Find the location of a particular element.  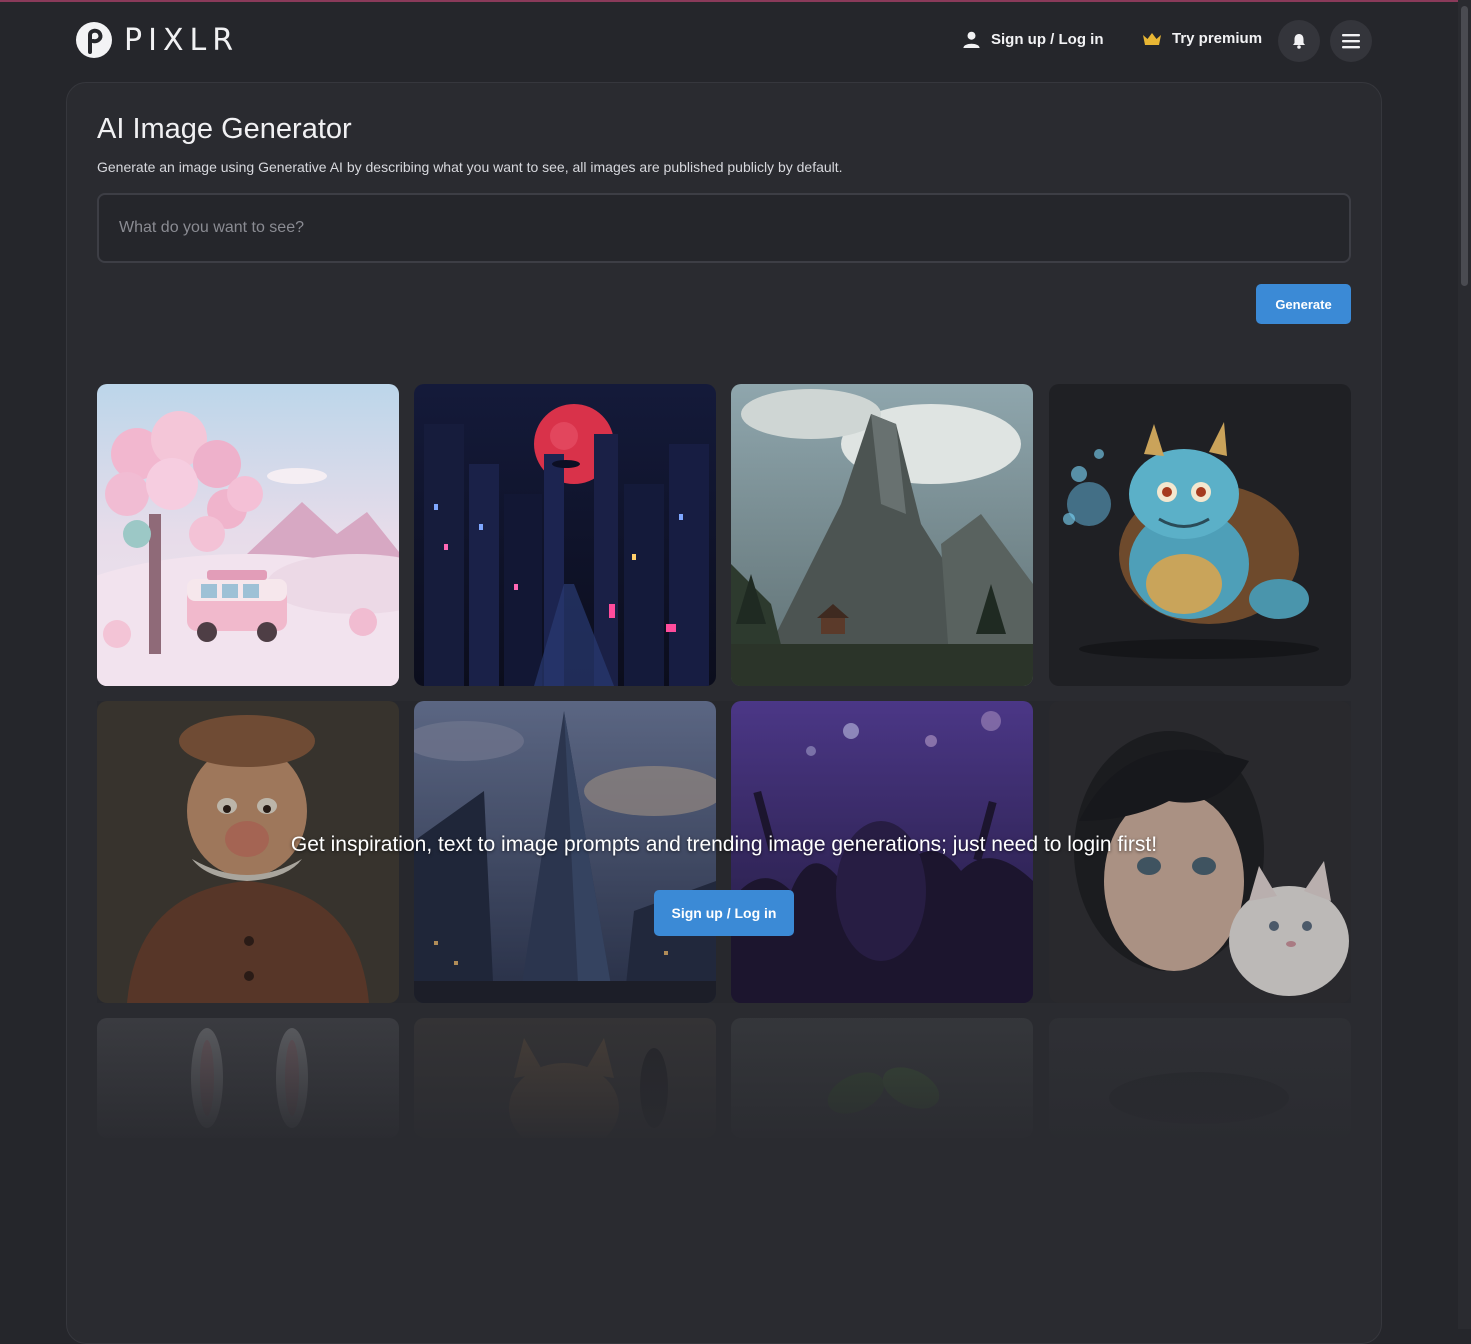

pixlr-logo: PIXLR is located at coordinates (157, 40).